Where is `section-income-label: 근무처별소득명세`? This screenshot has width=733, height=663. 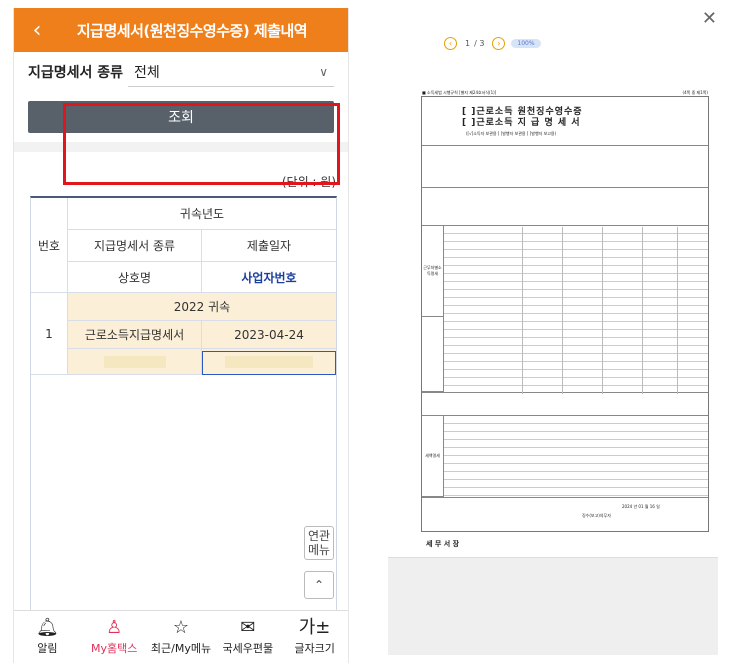
section-income-label: 근무처별소득명세 is located at coordinates (433, 271).